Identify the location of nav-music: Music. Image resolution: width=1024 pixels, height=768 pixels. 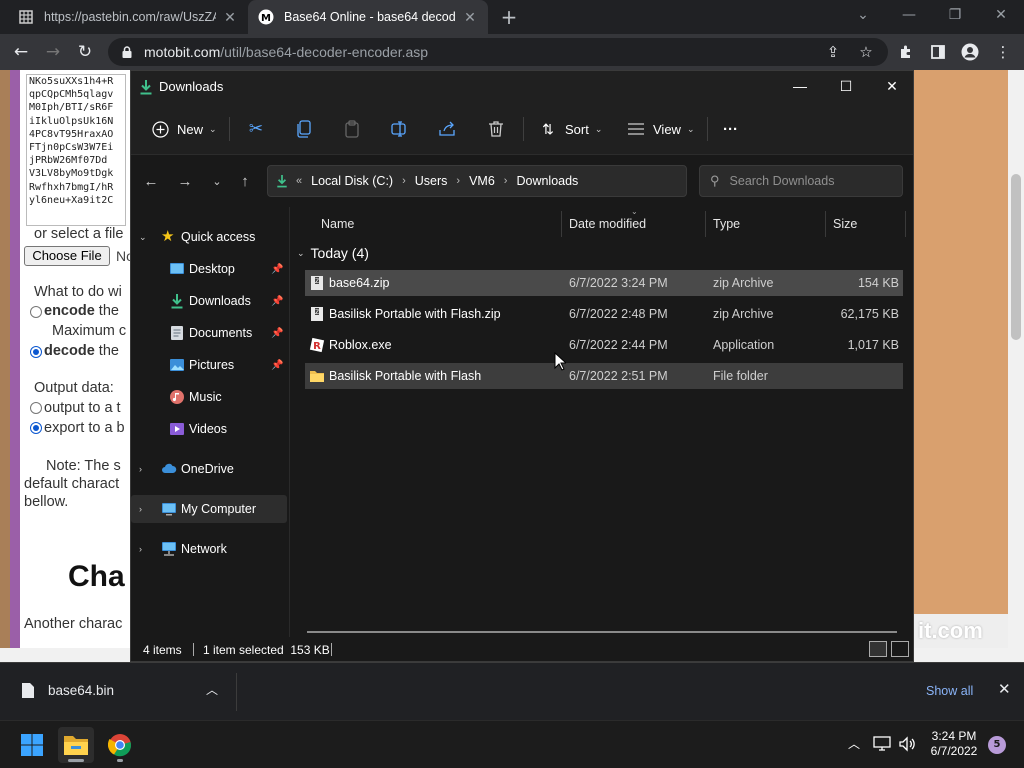
(209, 397).